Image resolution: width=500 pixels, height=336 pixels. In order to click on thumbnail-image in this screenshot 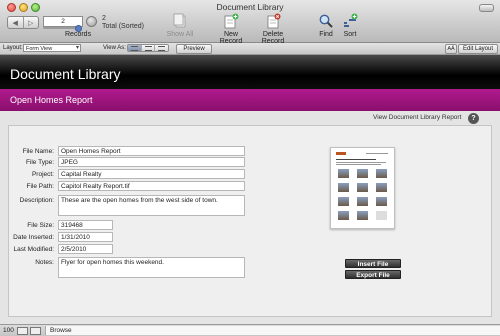, I will do `click(362, 188)`.